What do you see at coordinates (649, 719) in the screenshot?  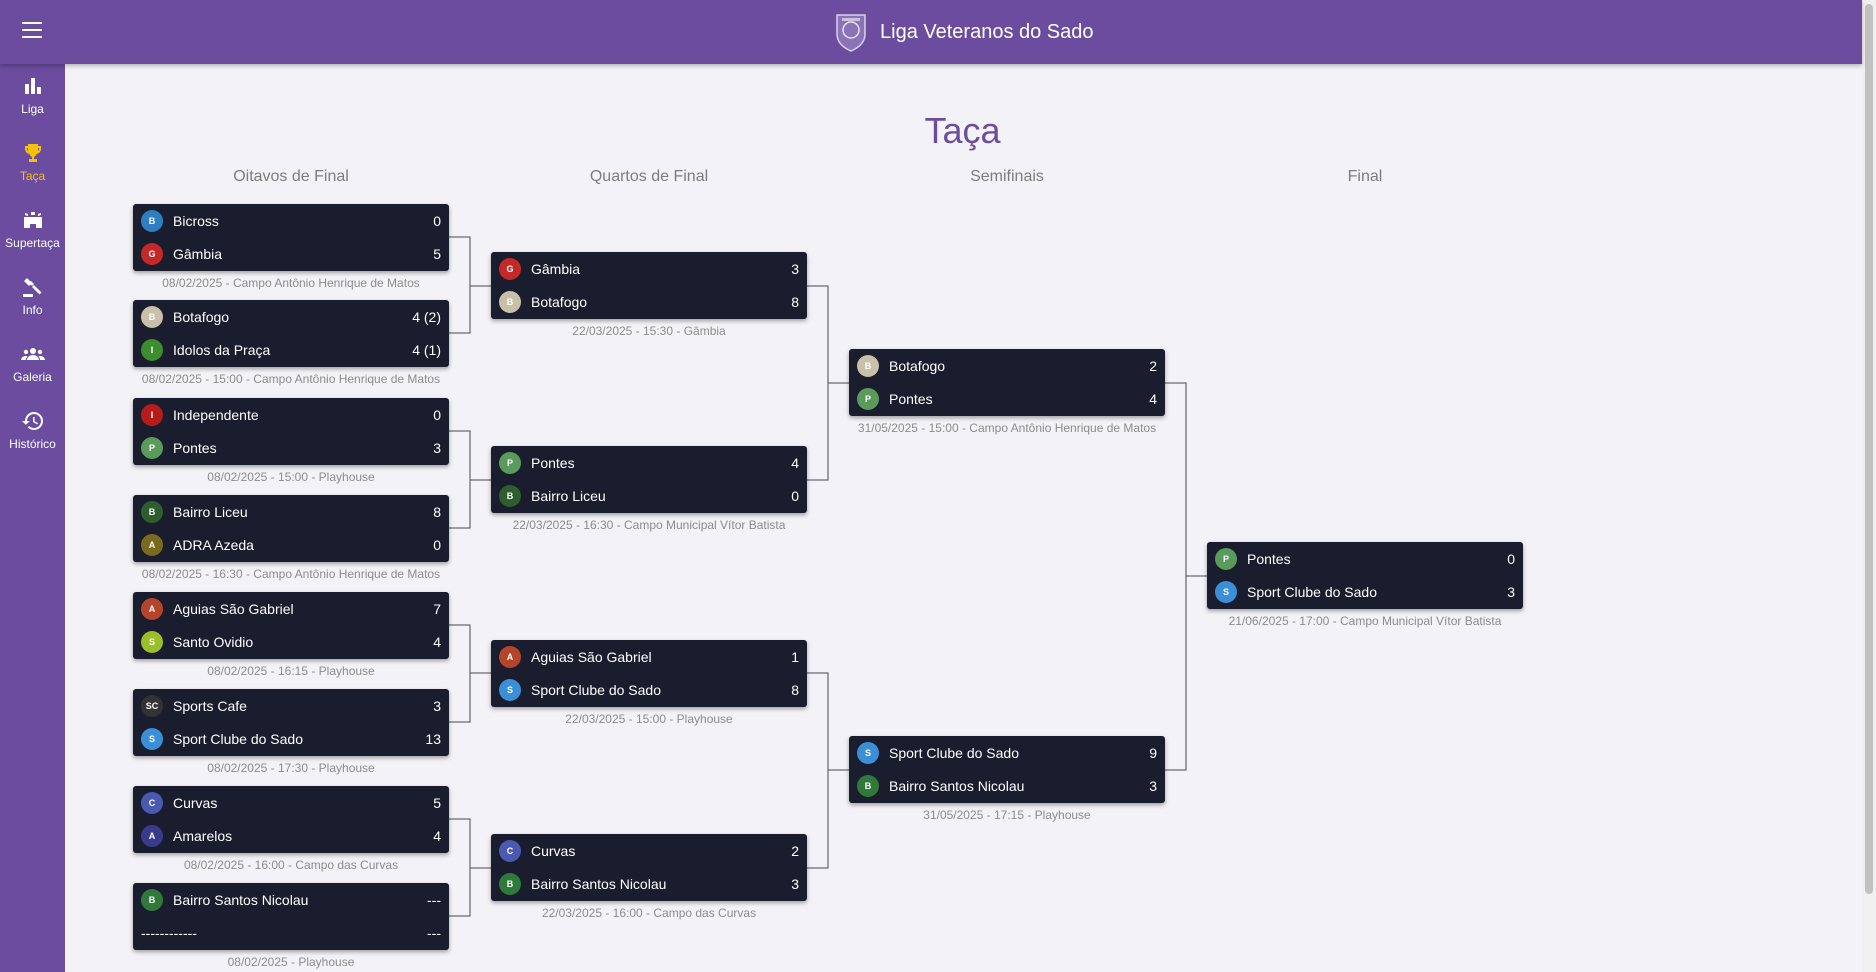 I see `match-info: 22/03/2025 - 15:00 - Playhouse` at bounding box center [649, 719].